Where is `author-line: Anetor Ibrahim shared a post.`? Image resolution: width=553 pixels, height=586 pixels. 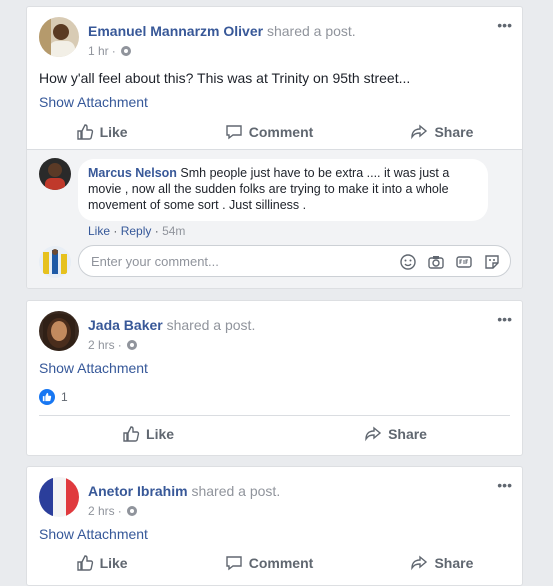
author-line: Anetor Ibrahim shared a post. is located at coordinates (184, 491).